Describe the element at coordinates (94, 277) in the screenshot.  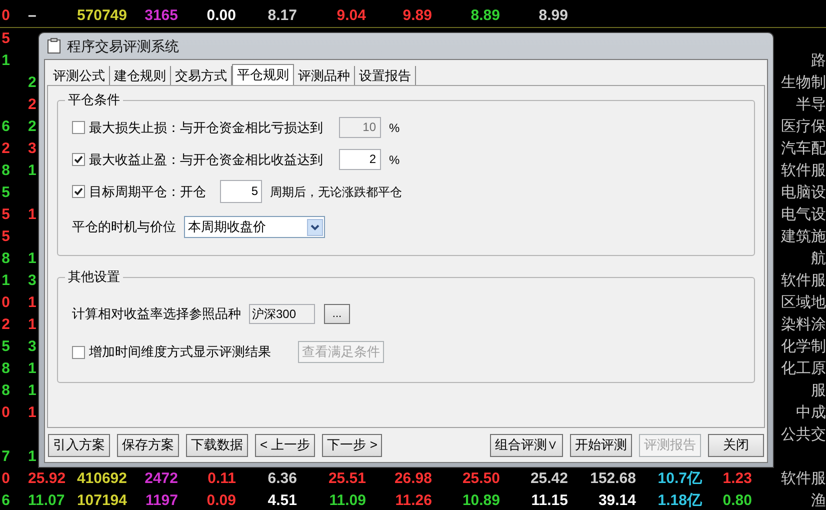
I see `group-title: 其他设置` at that location.